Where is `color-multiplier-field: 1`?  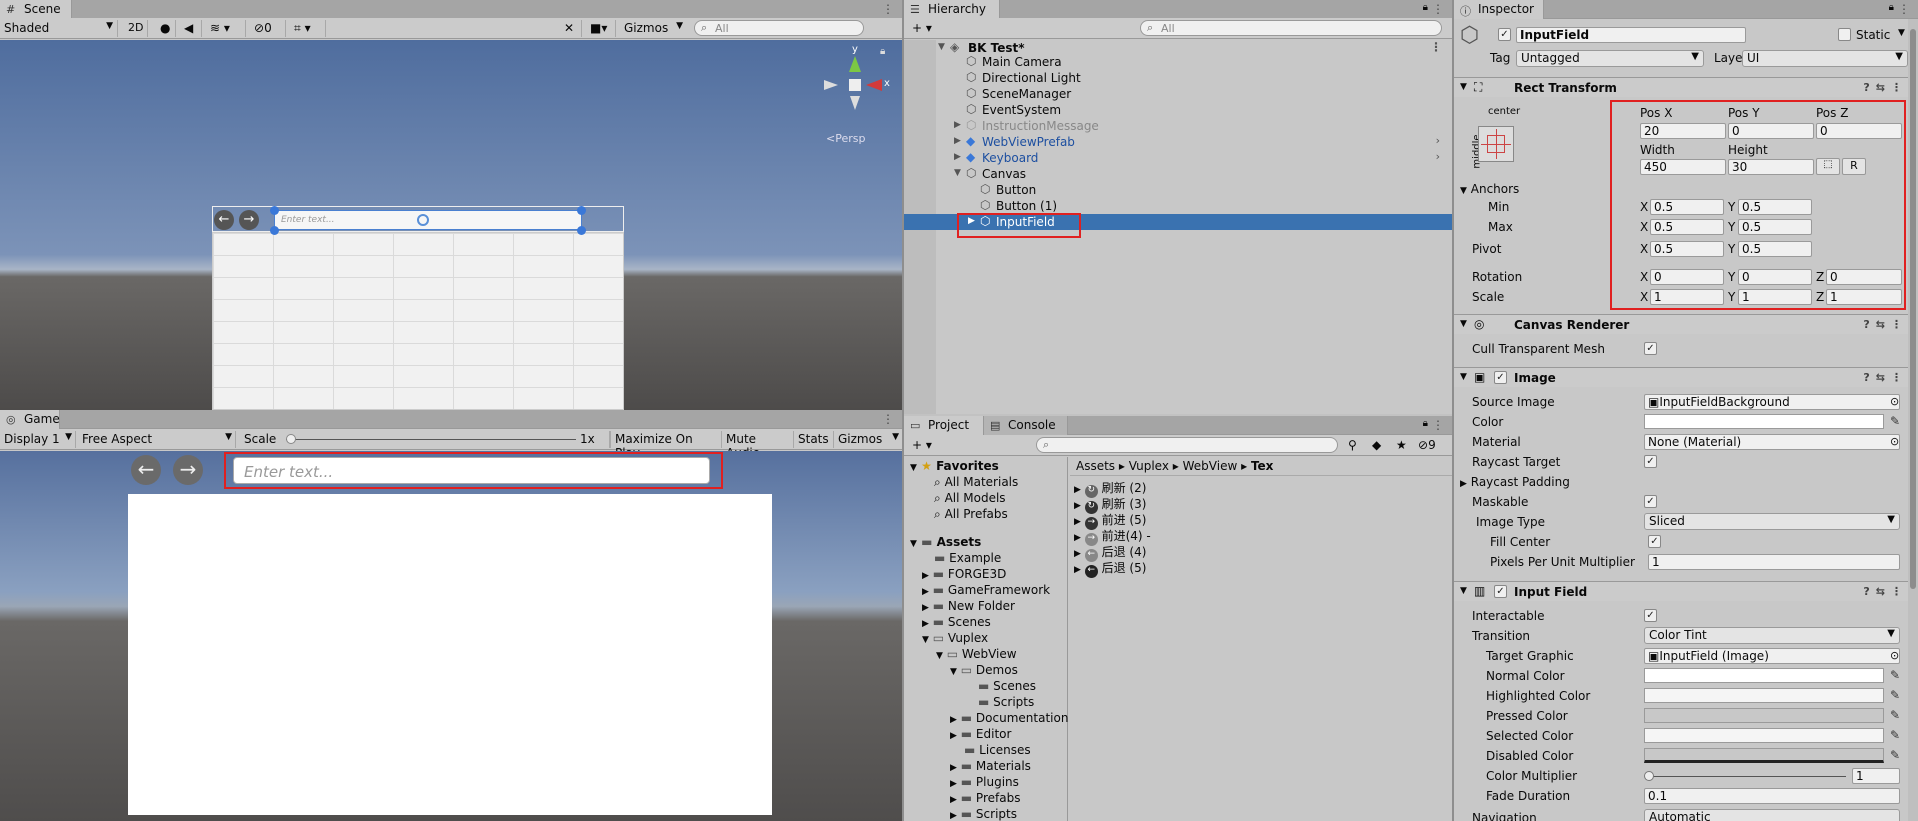 color-multiplier-field: 1 is located at coordinates (1876, 776).